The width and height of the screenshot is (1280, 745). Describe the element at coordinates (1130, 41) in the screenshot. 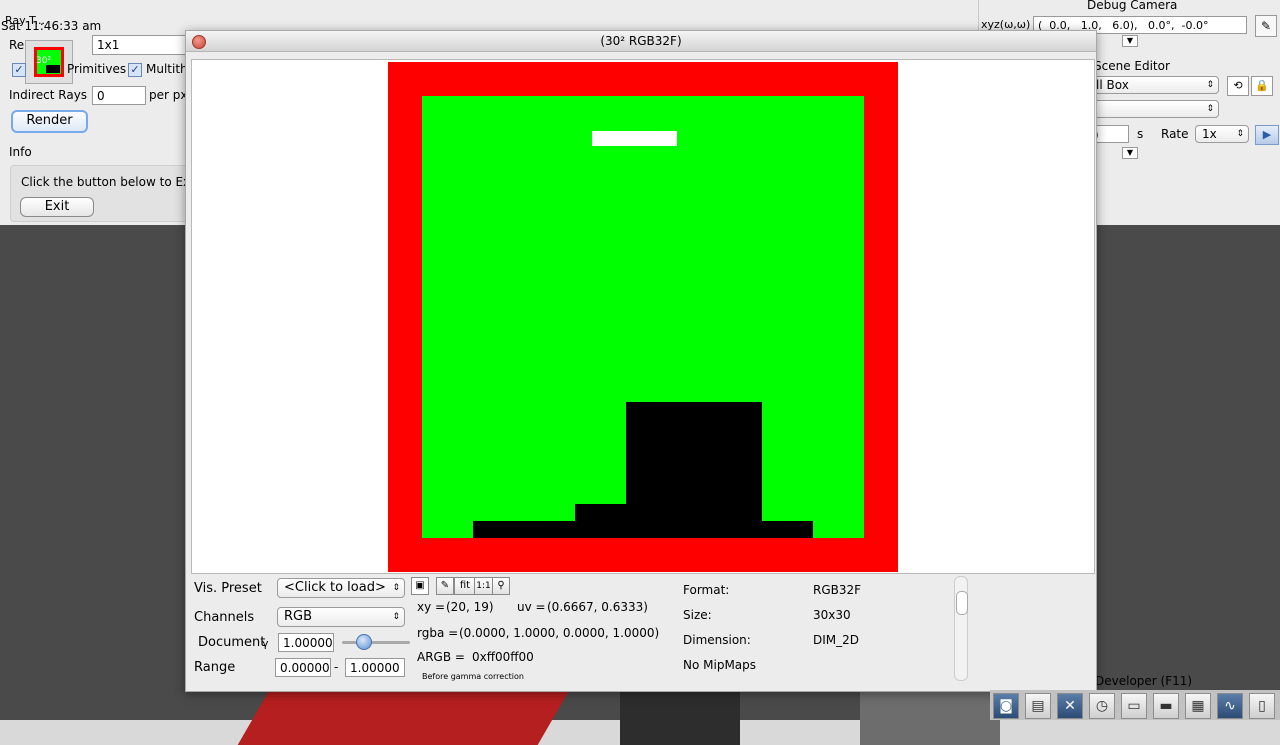

I see `collapse-camera-icon: ▼` at that location.